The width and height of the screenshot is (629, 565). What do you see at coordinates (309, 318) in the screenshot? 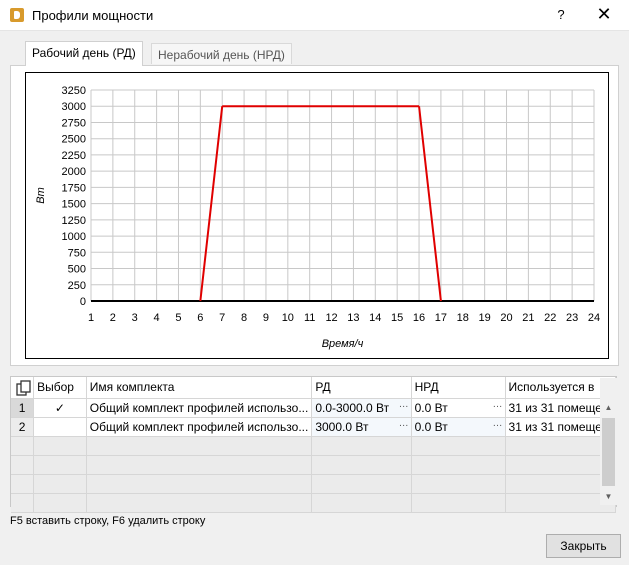
I see `x-tick-label: 11` at bounding box center [309, 318].